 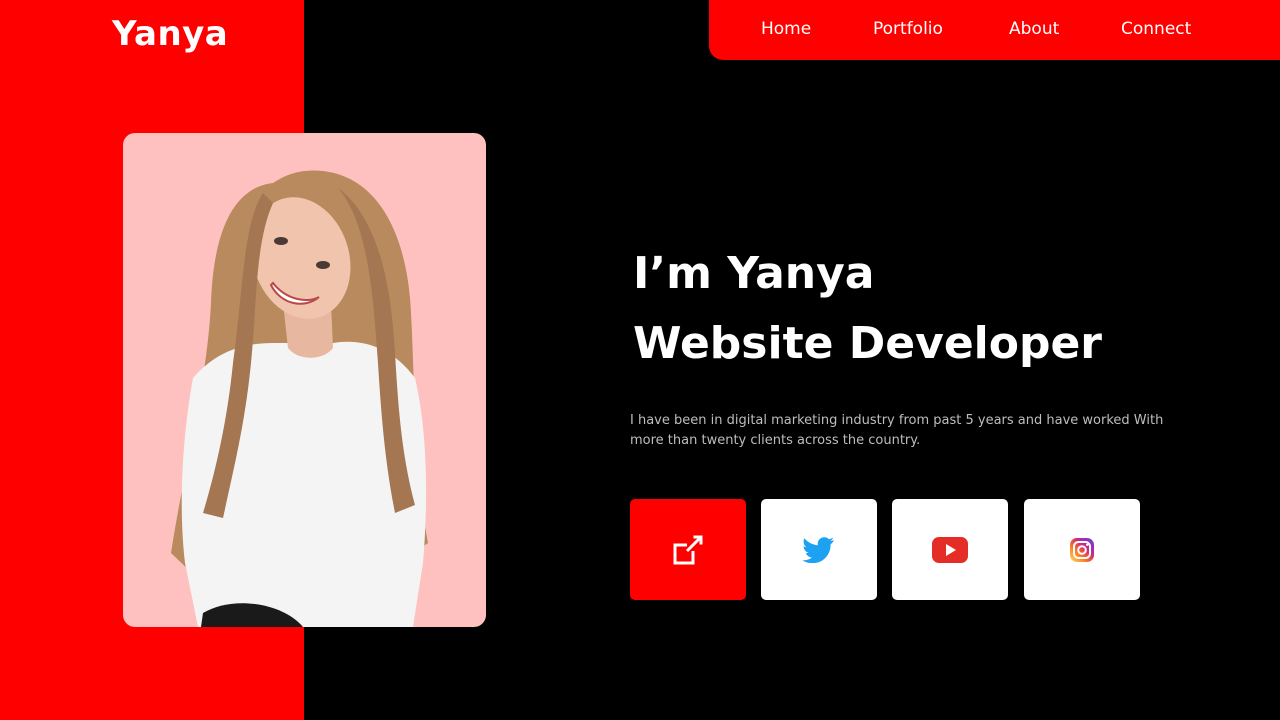 What do you see at coordinates (1156, 29) in the screenshot?
I see `nav-connect-link: Connect` at bounding box center [1156, 29].